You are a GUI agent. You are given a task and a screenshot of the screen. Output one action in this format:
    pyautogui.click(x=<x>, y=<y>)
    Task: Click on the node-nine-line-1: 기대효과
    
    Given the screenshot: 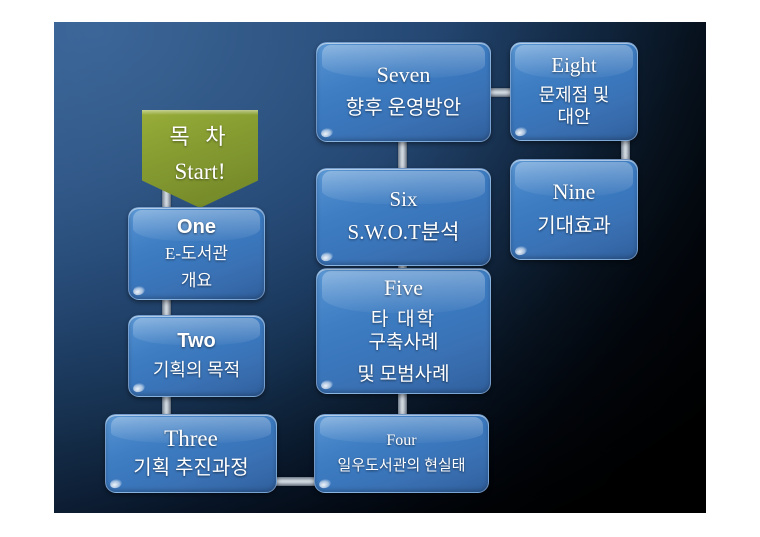 What is the action you would take?
    pyautogui.click(x=574, y=226)
    